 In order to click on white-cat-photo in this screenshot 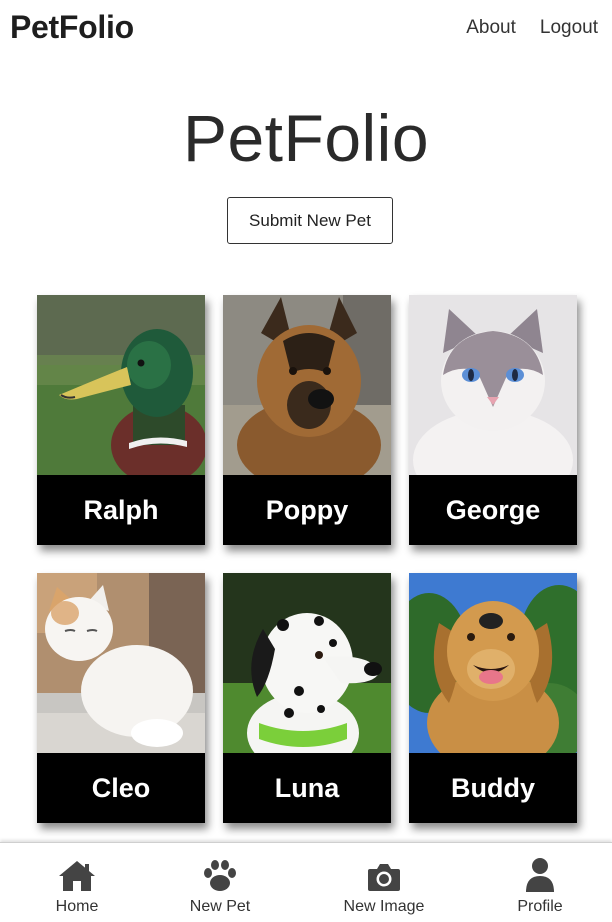, I will do `click(121, 663)`.